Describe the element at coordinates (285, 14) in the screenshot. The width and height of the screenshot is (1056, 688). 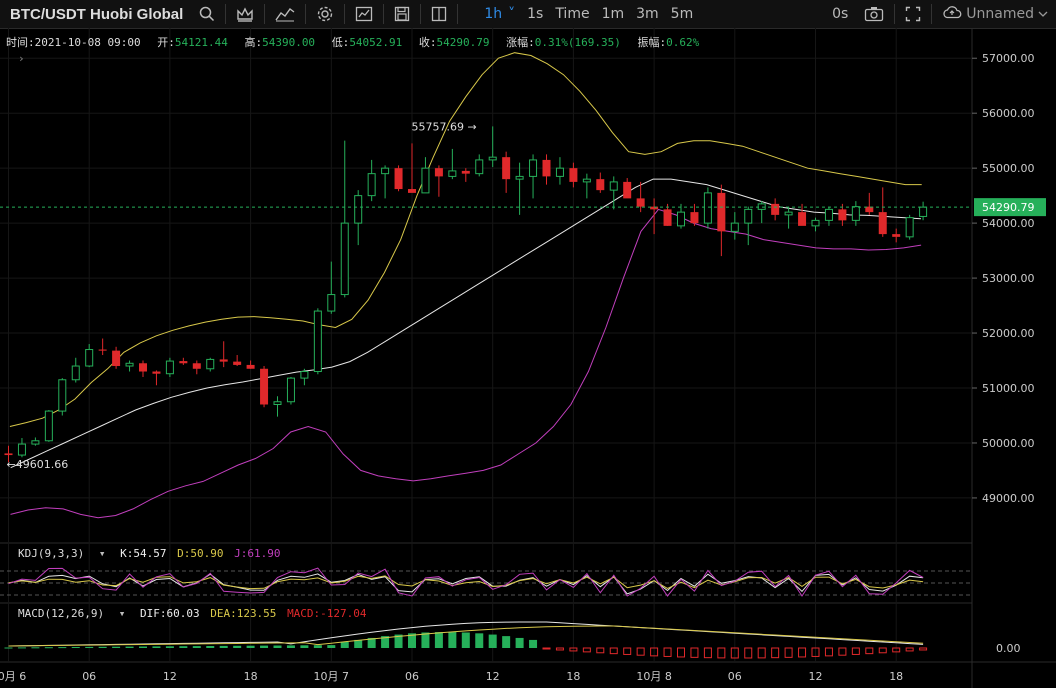
I see `indicator-icon` at that location.